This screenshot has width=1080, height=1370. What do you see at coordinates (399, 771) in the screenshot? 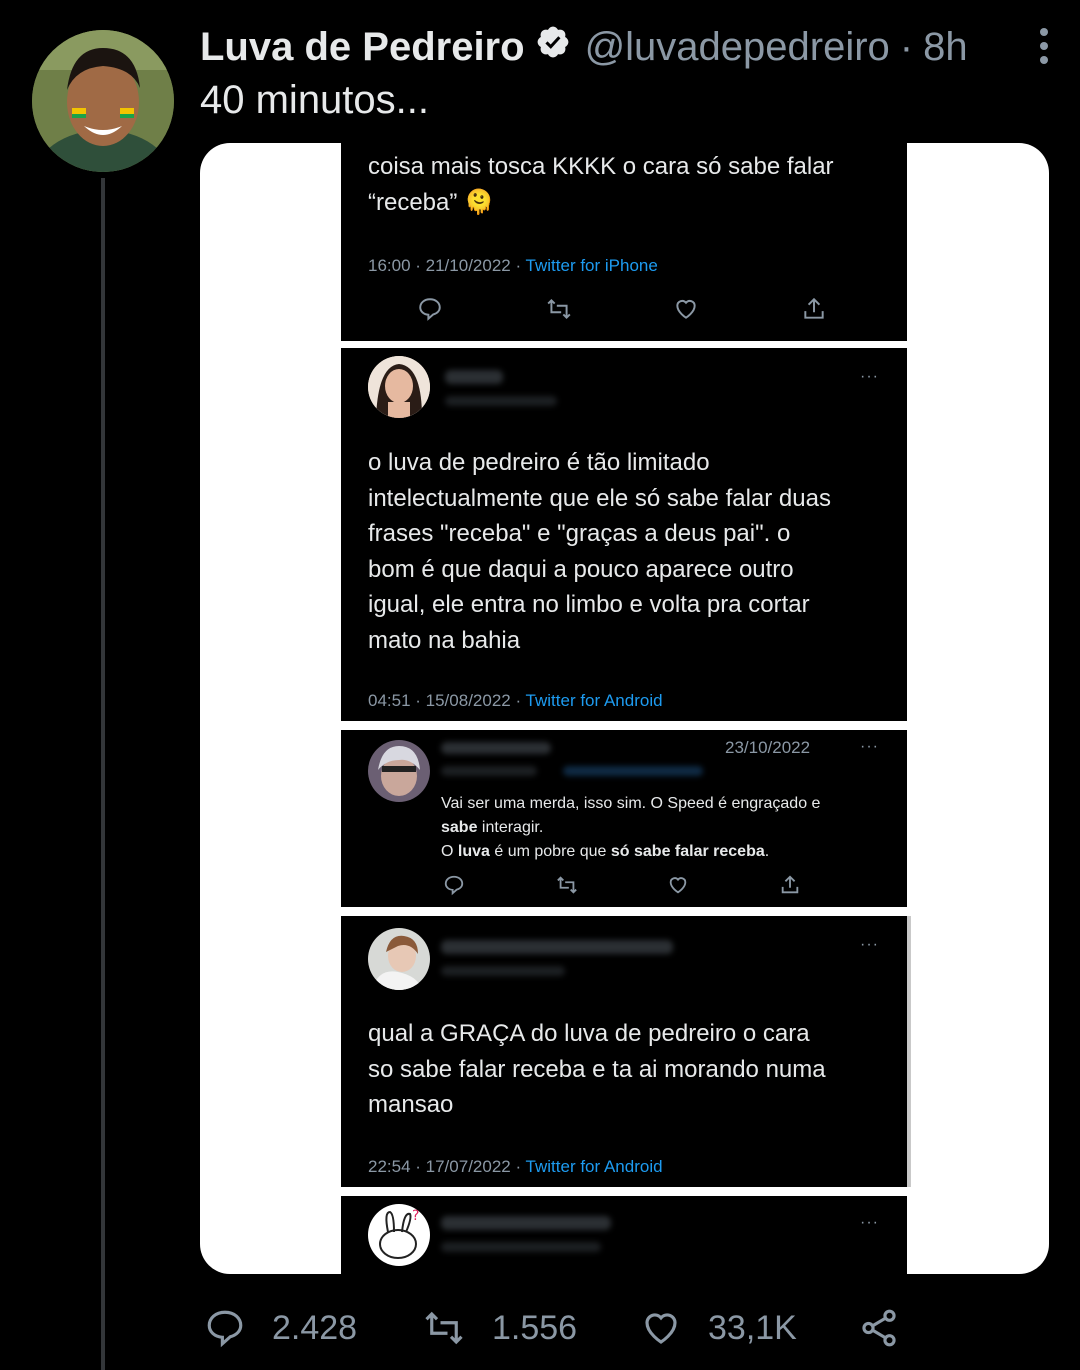
I see `shot3-avatar` at bounding box center [399, 771].